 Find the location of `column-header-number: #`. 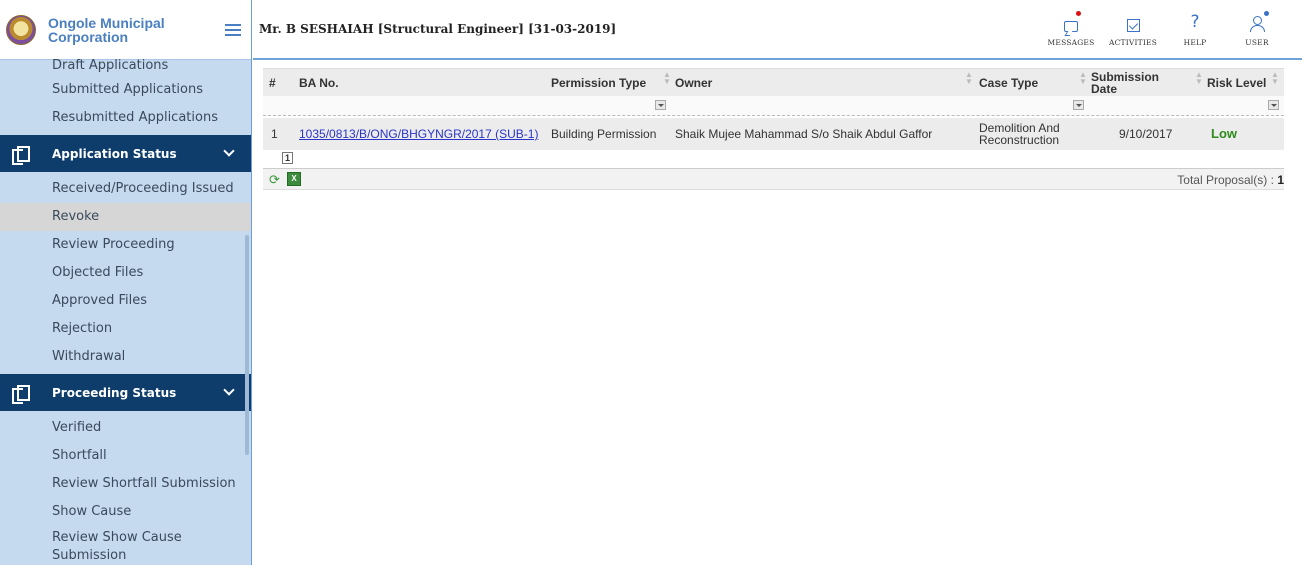

column-header-number: # is located at coordinates (272, 83).